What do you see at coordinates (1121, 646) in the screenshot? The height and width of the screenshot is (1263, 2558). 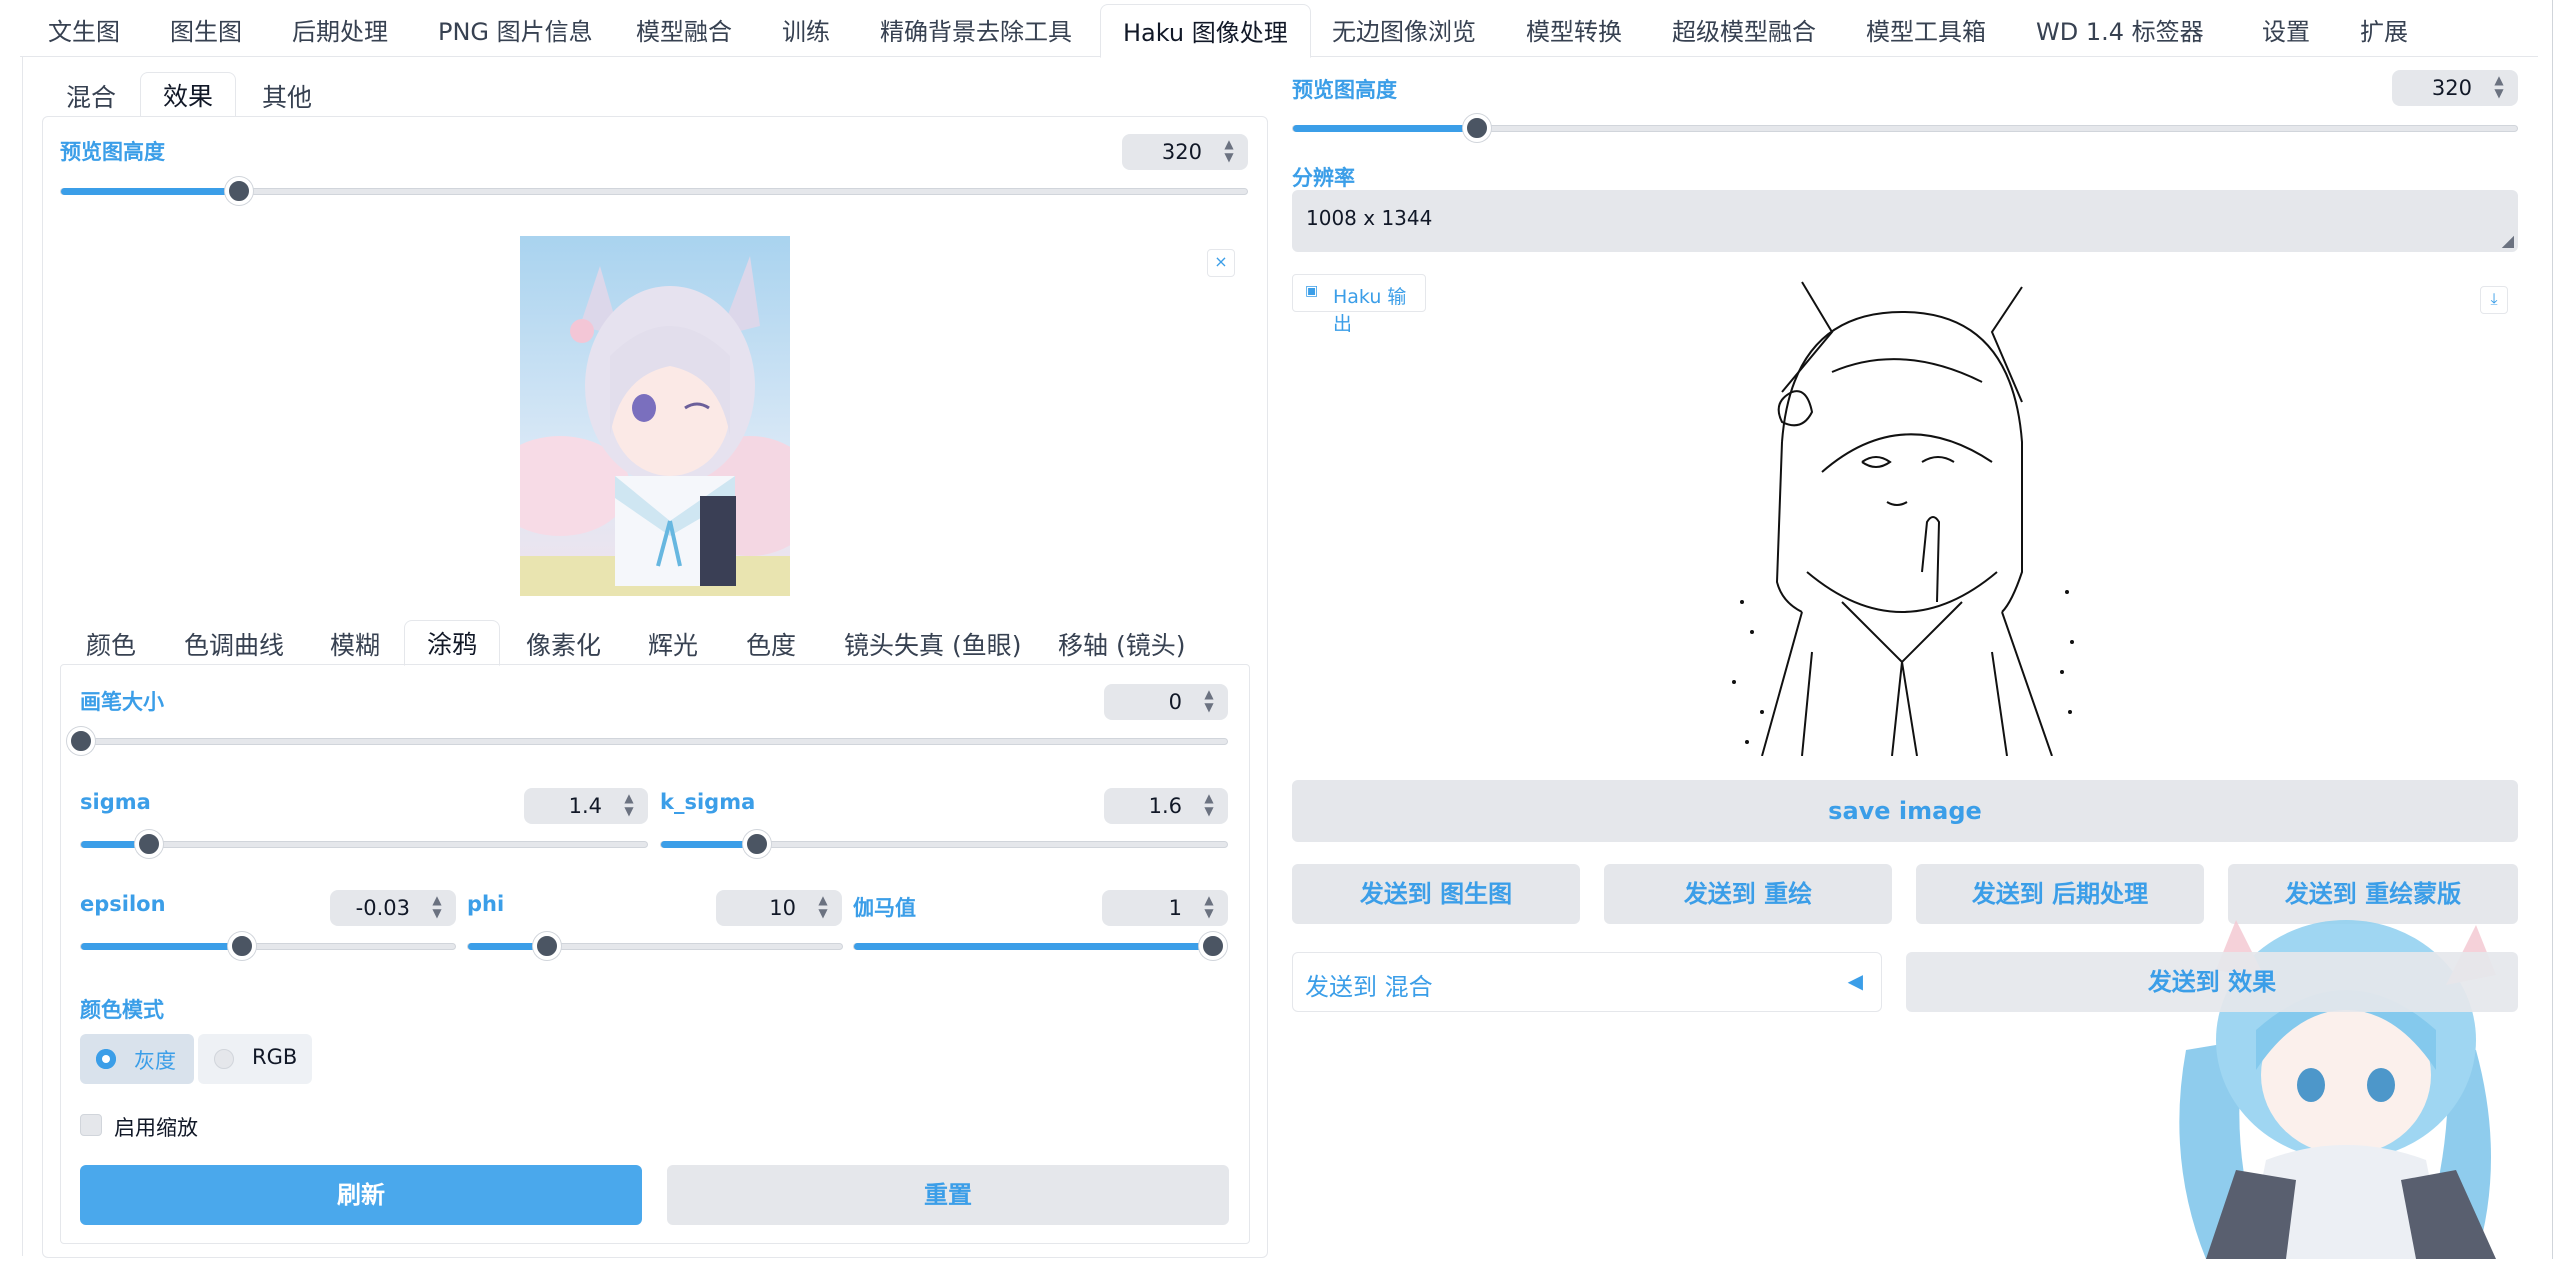 I see `effect-tab-tilt-shift: 移轴 (镜头)` at bounding box center [1121, 646].